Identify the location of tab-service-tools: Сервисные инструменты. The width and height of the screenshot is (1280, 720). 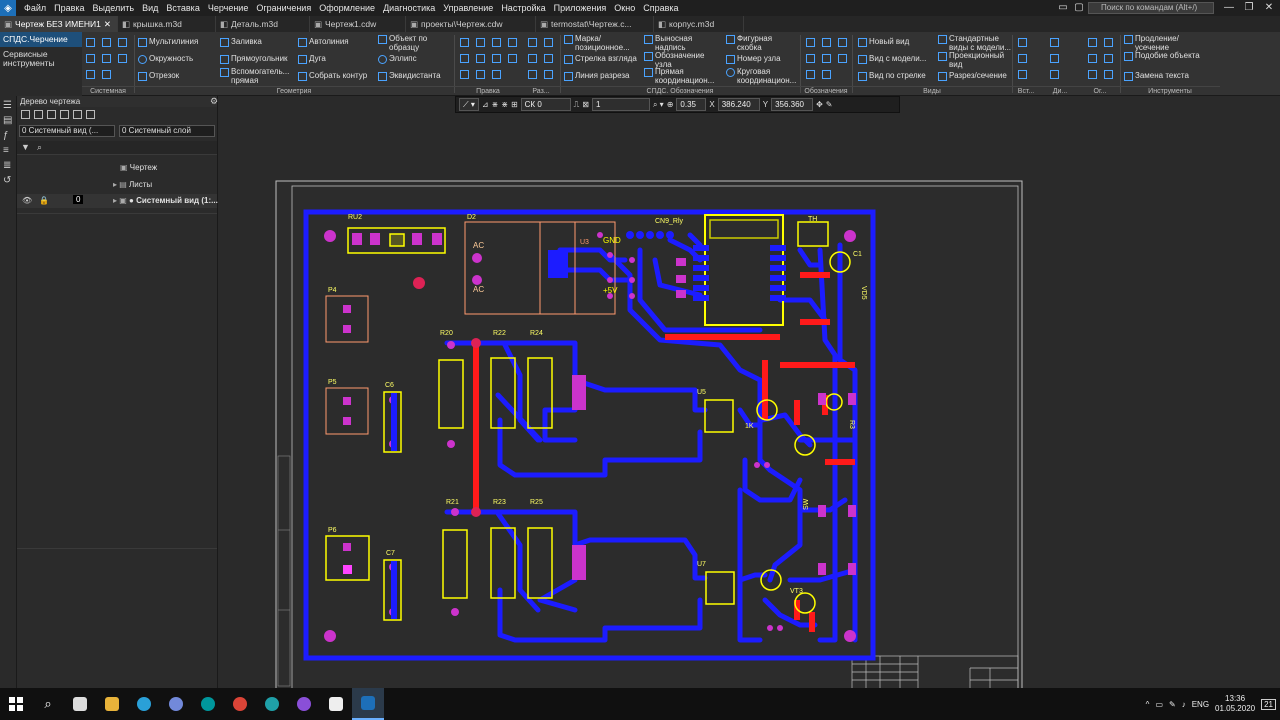
(35, 59).